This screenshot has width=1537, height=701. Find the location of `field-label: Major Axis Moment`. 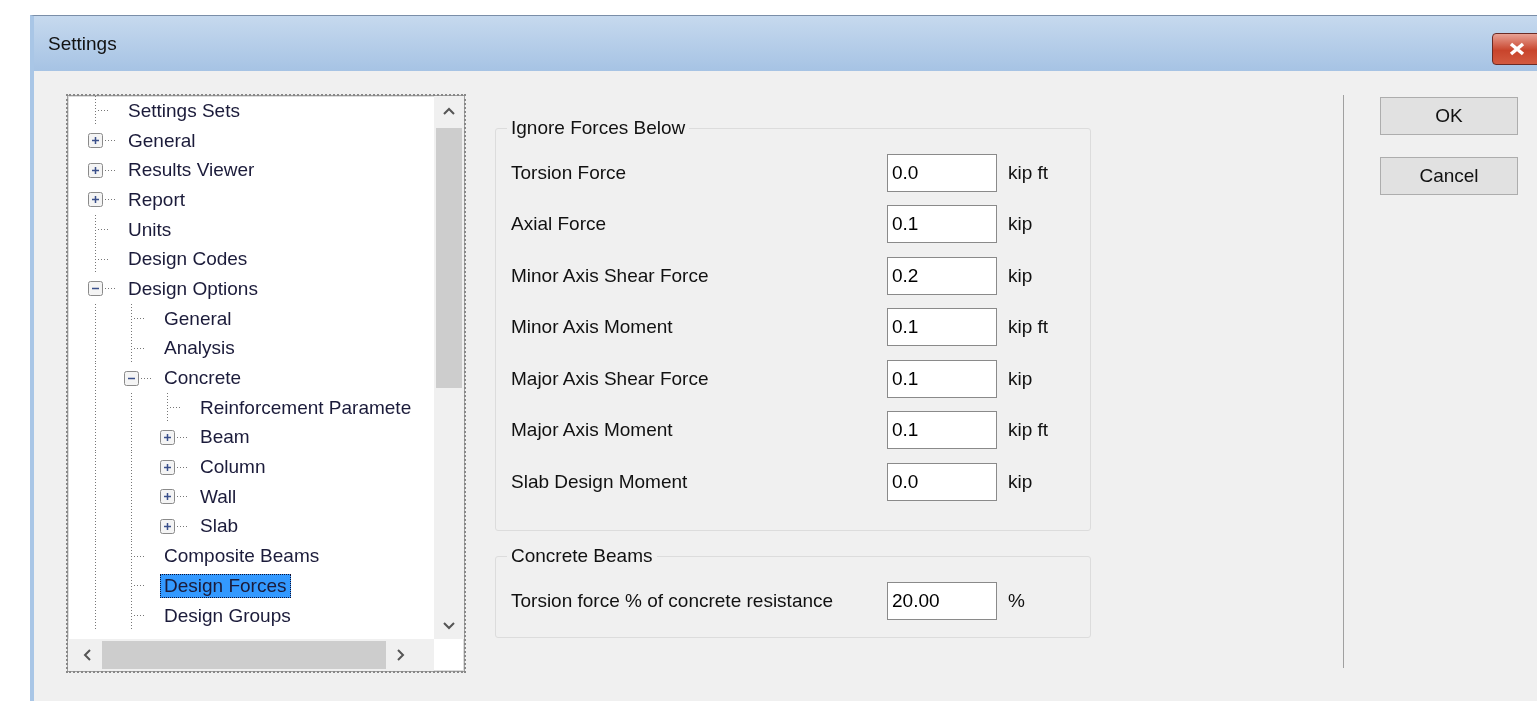

field-label: Major Axis Moment is located at coordinates (592, 430).